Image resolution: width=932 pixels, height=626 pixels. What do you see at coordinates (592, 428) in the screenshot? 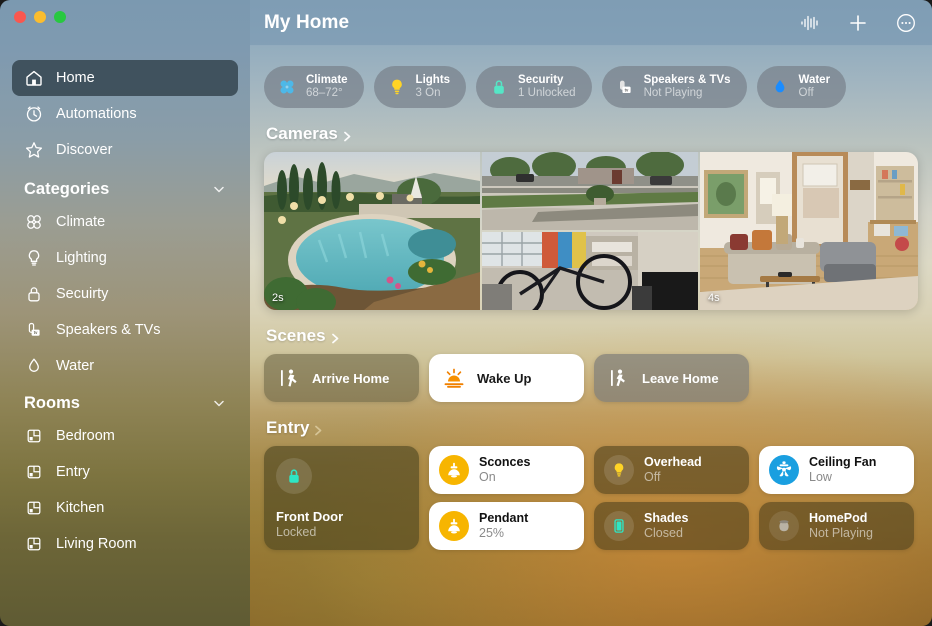
I see `entry-section-header: Entry` at bounding box center [592, 428].